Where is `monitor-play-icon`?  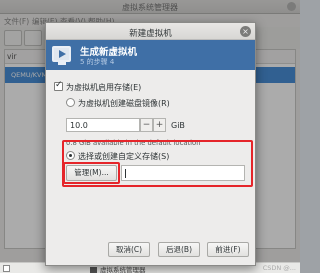
monitor-play-icon is located at coordinates (61, 55).